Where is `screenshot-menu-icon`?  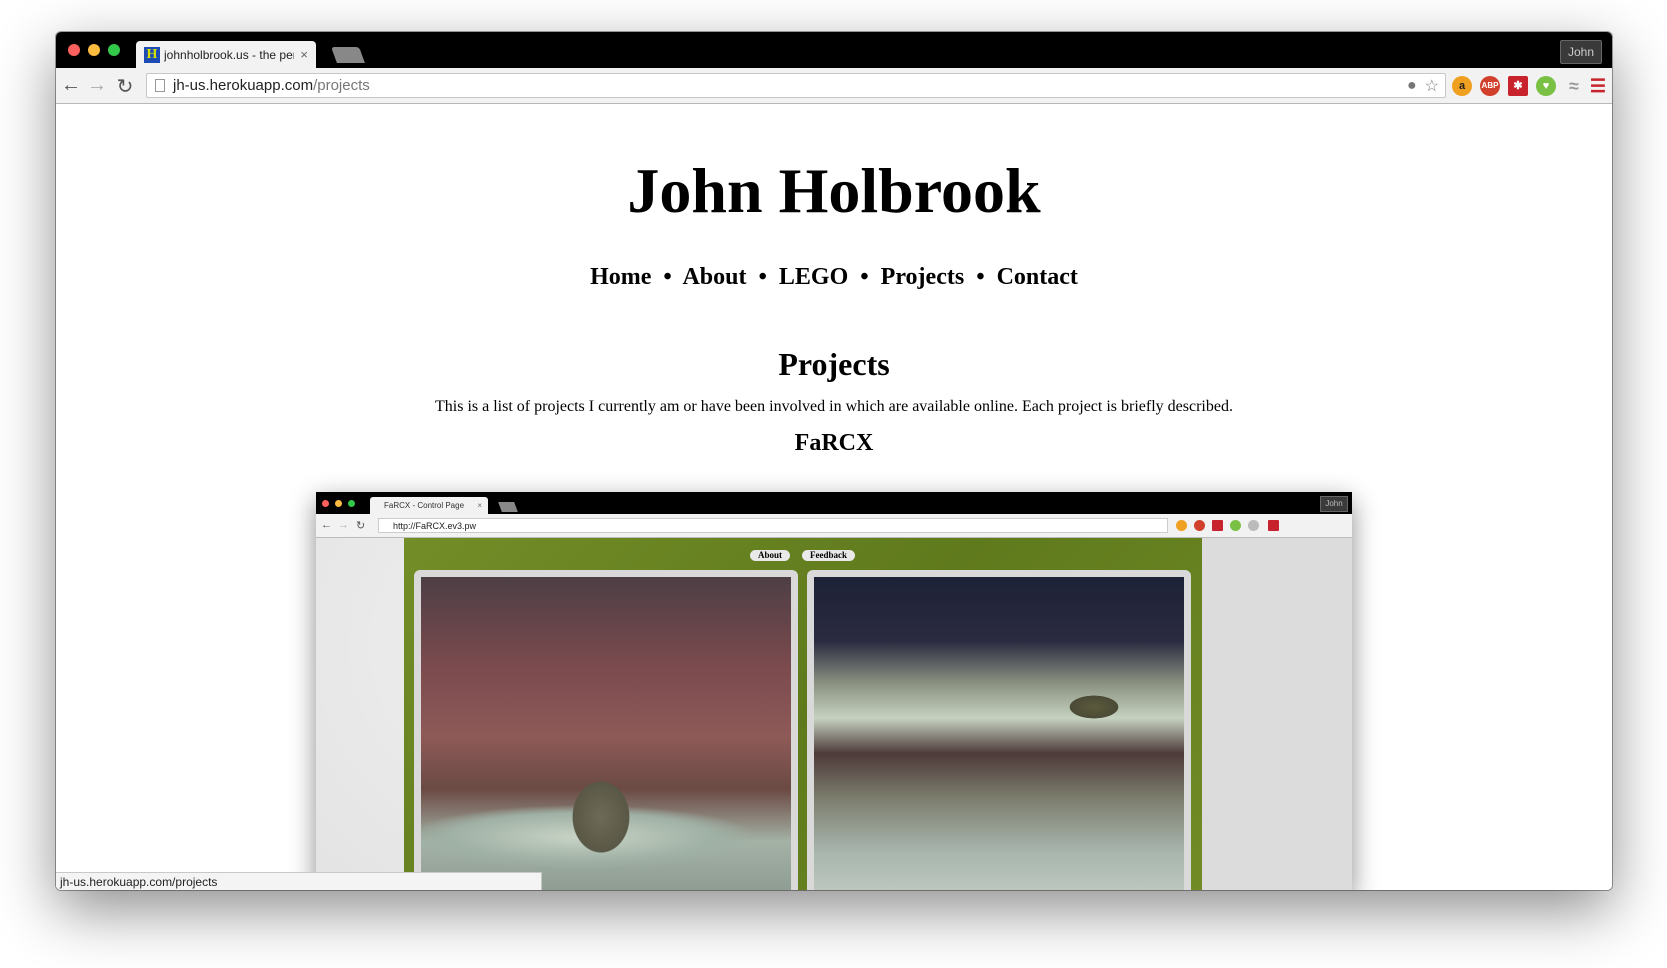 screenshot-menu-icon is located at coordinates (1273, 525).